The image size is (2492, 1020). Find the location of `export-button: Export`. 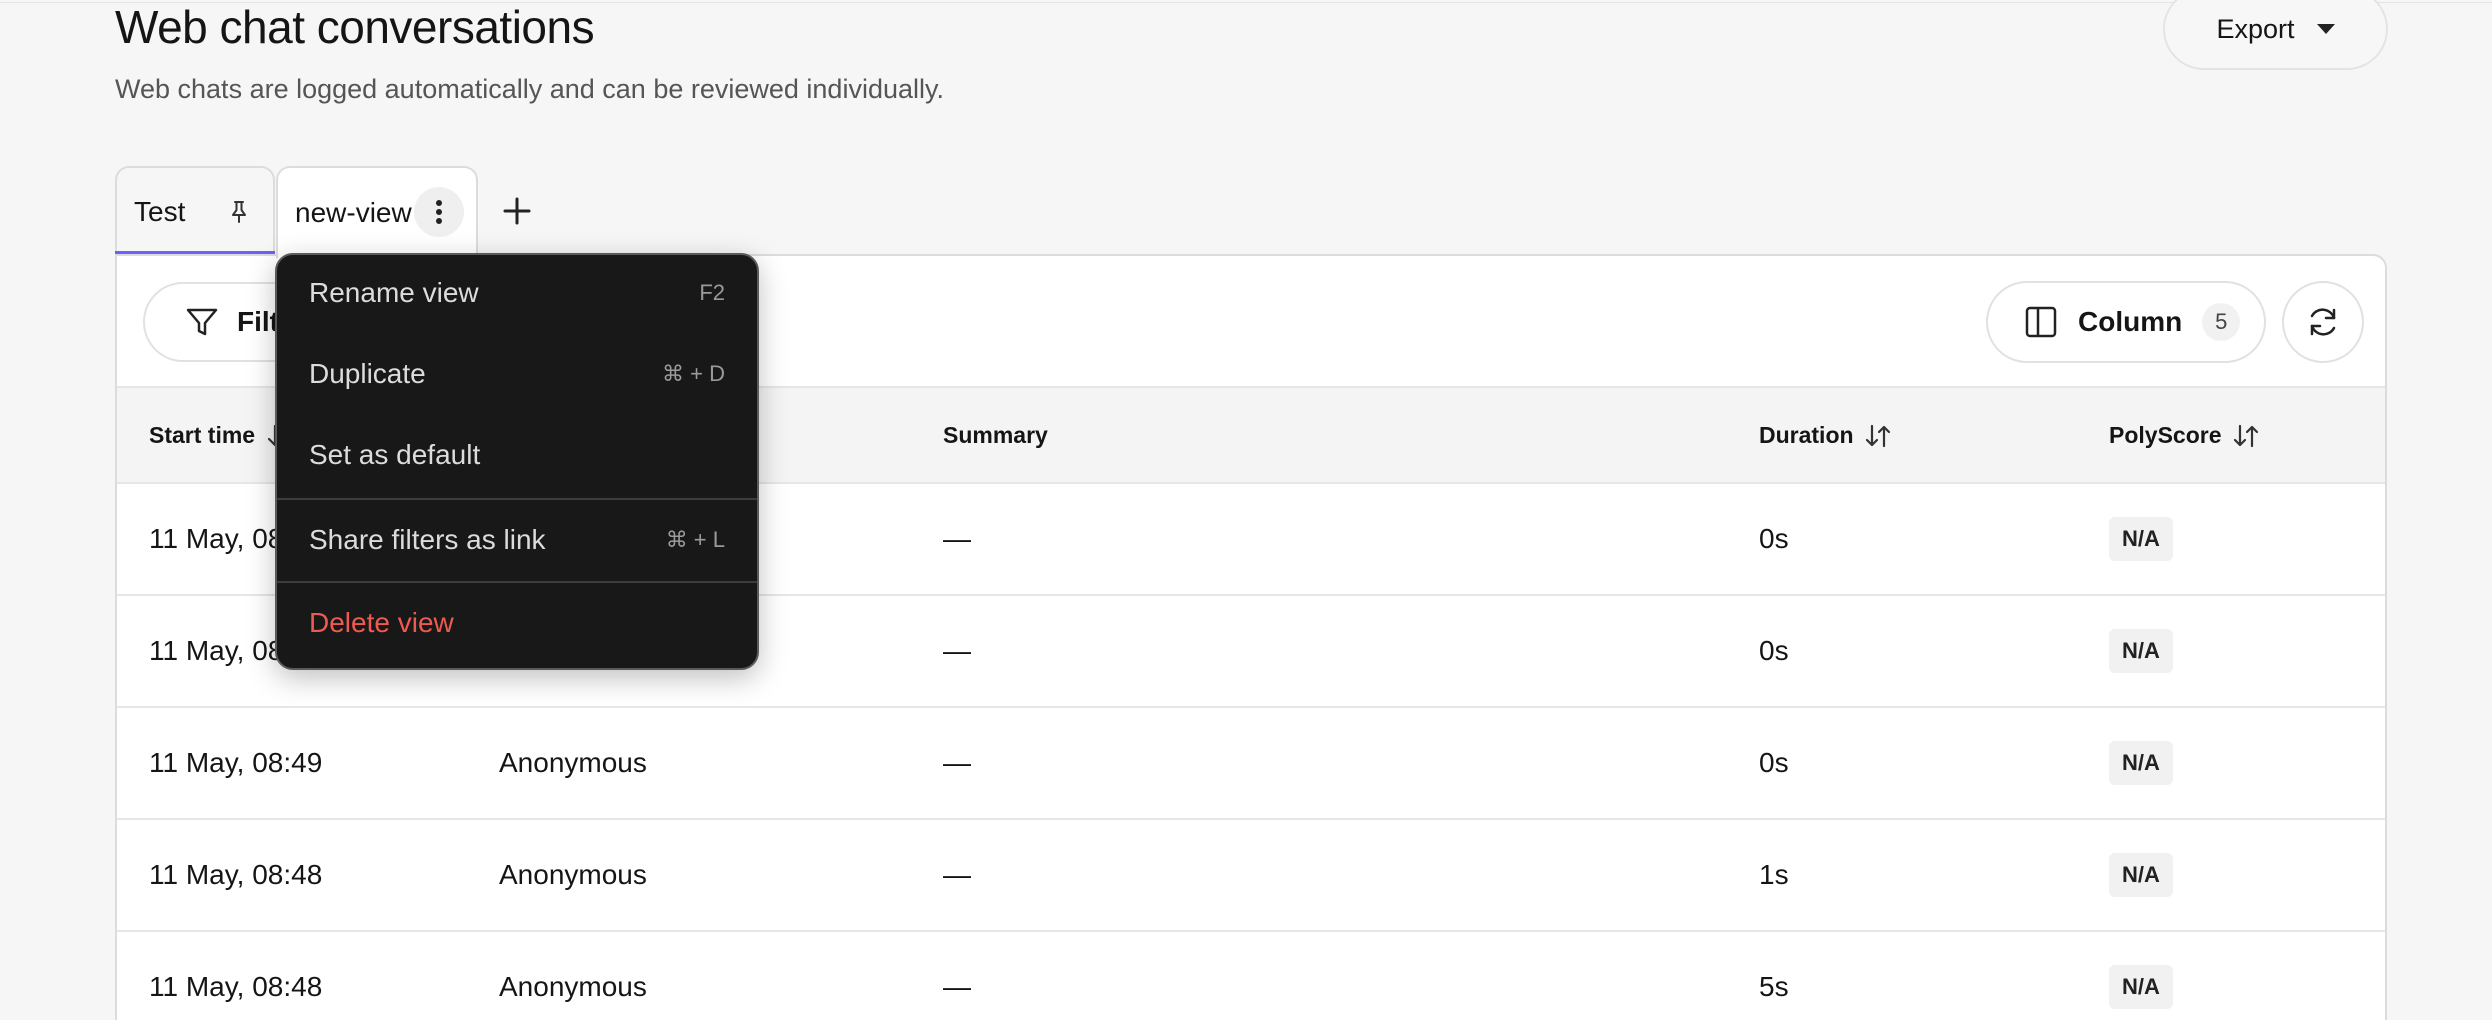

export-button: Export is located at coordinates (2275, 35).